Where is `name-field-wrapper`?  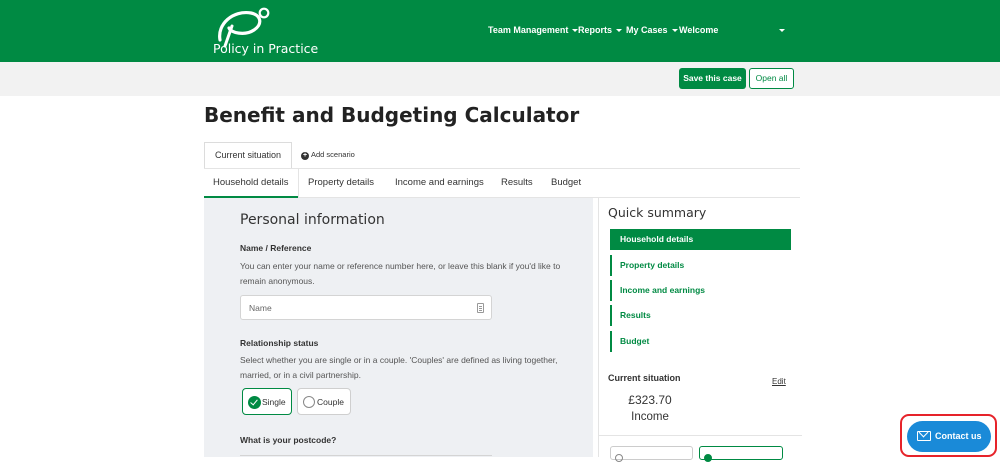
name-field-wrapper is located at coordinates (366, 307).